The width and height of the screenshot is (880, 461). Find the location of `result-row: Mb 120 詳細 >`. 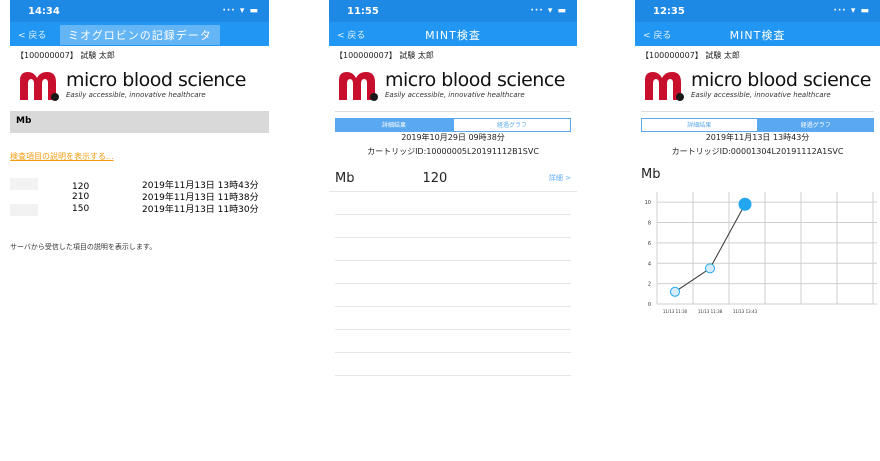

result-row: Mb 120 詳細 > is located at coordinates (453, 178).